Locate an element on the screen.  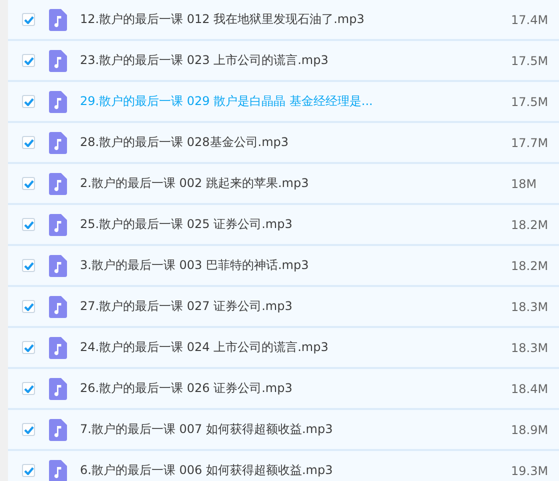
file-size: 18.9M is located at coordinates (530, 429).